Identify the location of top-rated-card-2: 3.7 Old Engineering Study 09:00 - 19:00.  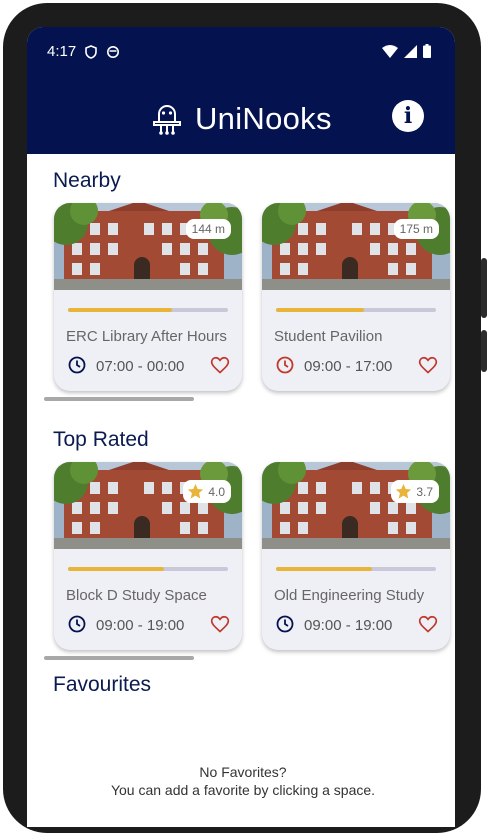
(356, 556).